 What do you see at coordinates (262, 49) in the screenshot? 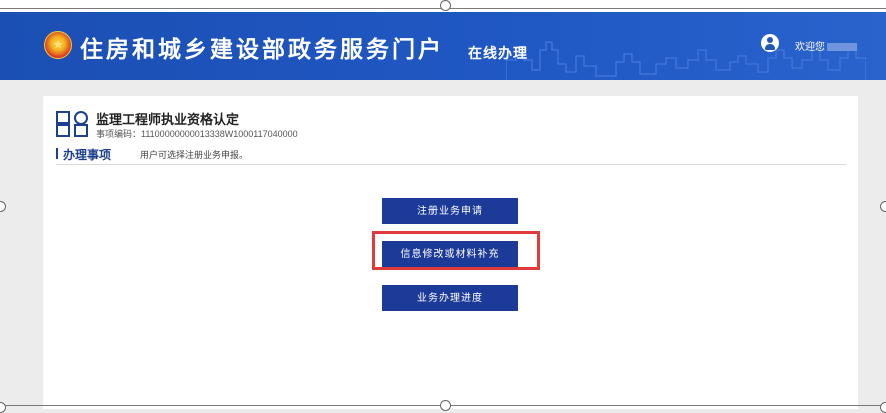
I see `site-title: 住房和城乡建设部政务服务门户` at bounding box center [262, 49].